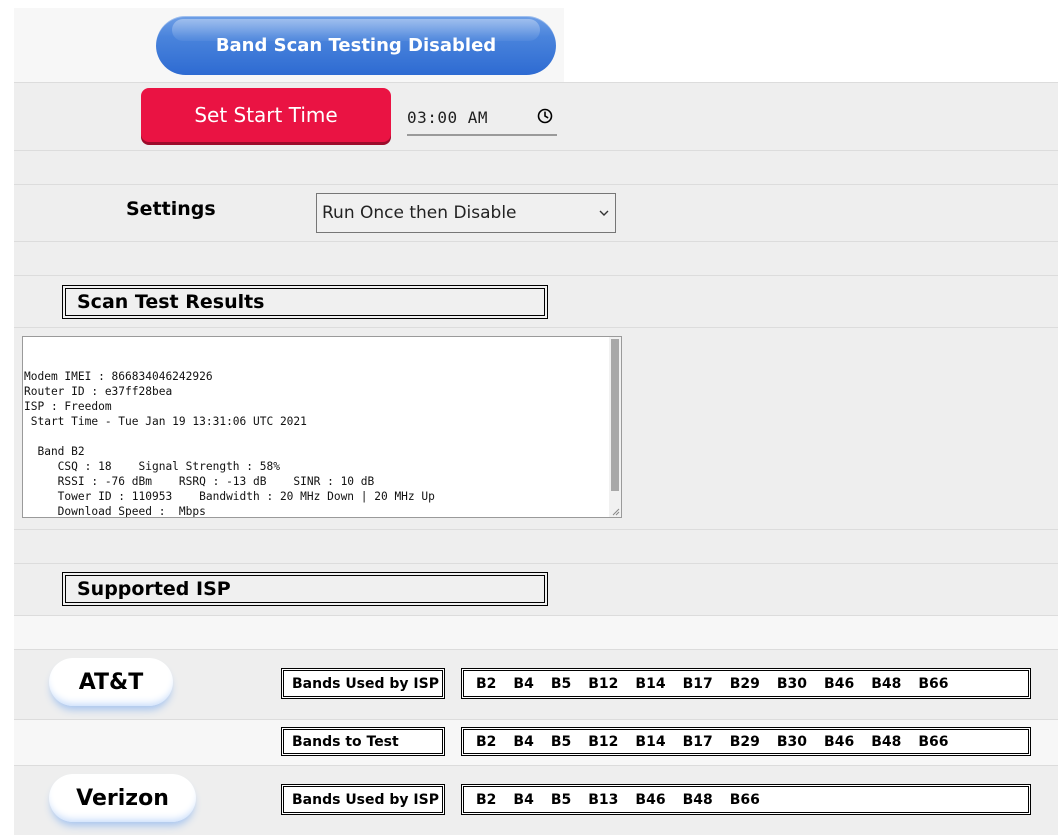 The width and height of the screenshot is (1058, 839). Describe the element at coordinates (603, 799) in the screenshot. I see `band-item: B13` at that location.